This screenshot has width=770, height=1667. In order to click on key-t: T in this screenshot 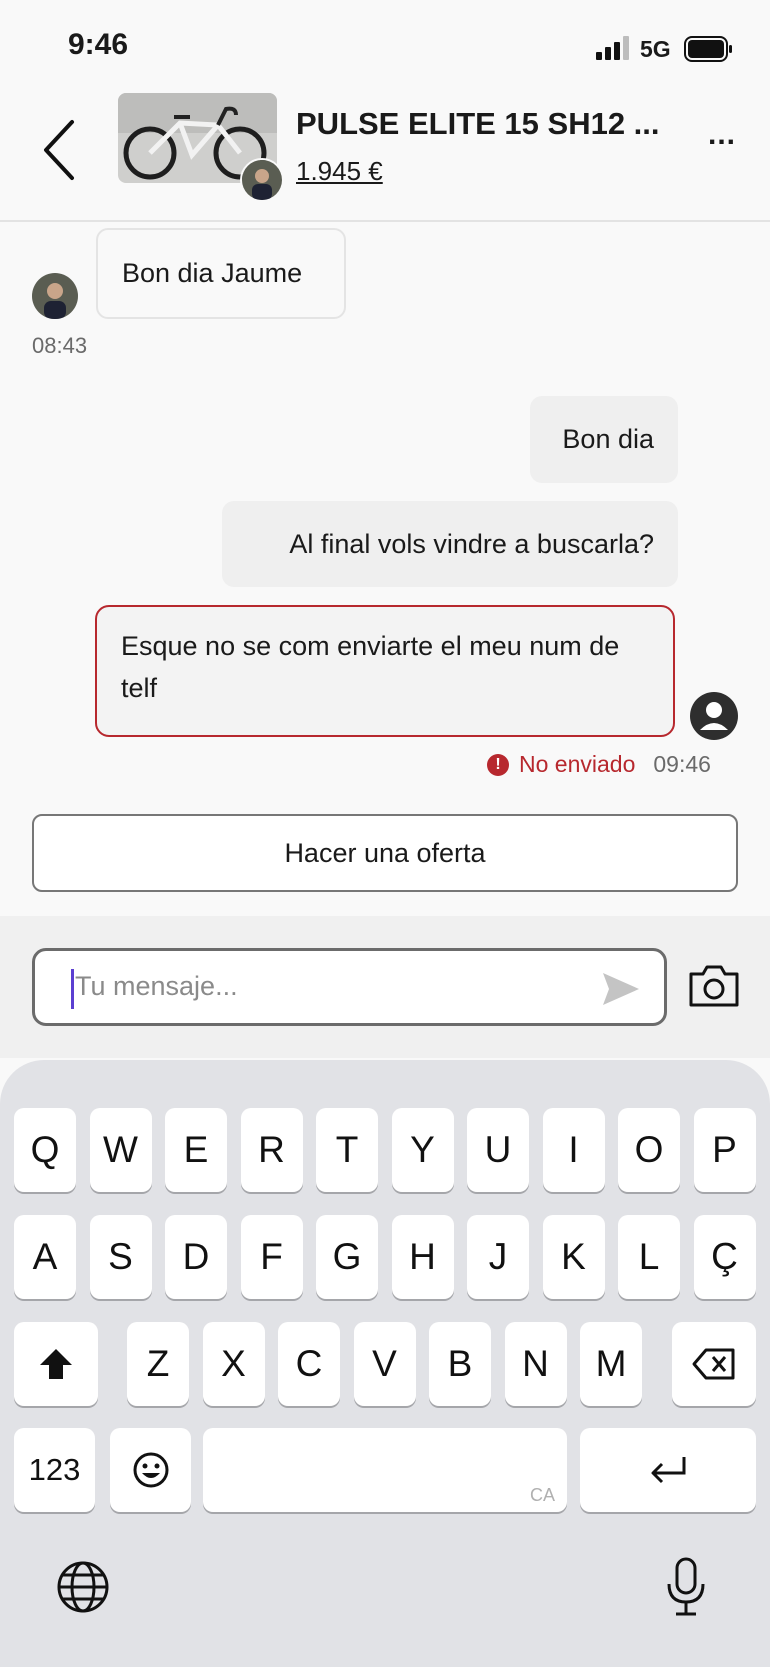, I will do `click(347, 1150)`.